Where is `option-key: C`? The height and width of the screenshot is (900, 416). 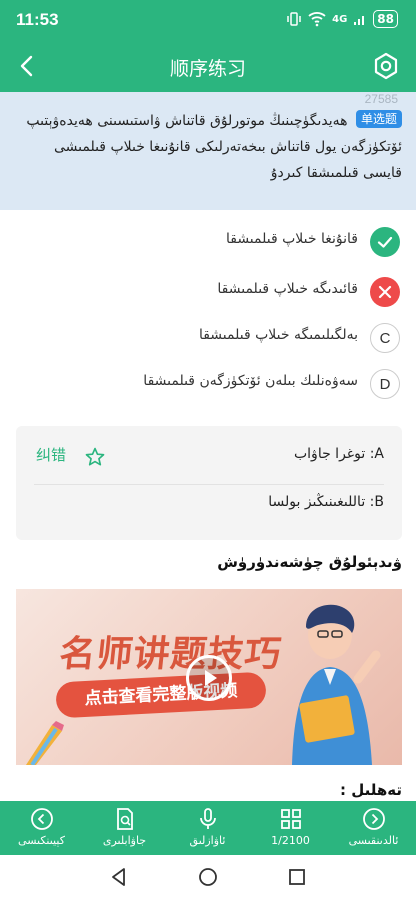 option-key: C is located at coordinates (385, 338).